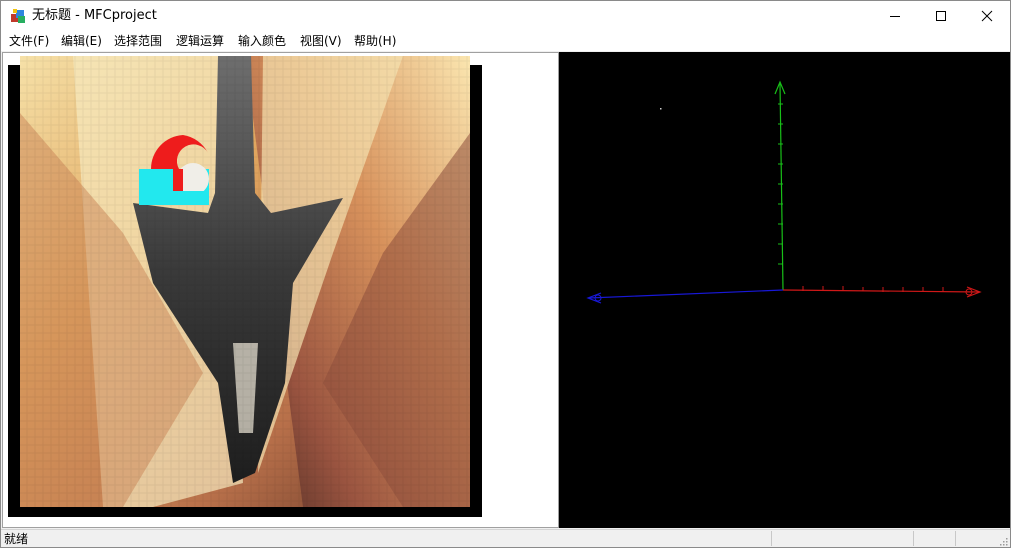 The image size is (1011, 548). I want to click on maximize-button, so click(941, 16).